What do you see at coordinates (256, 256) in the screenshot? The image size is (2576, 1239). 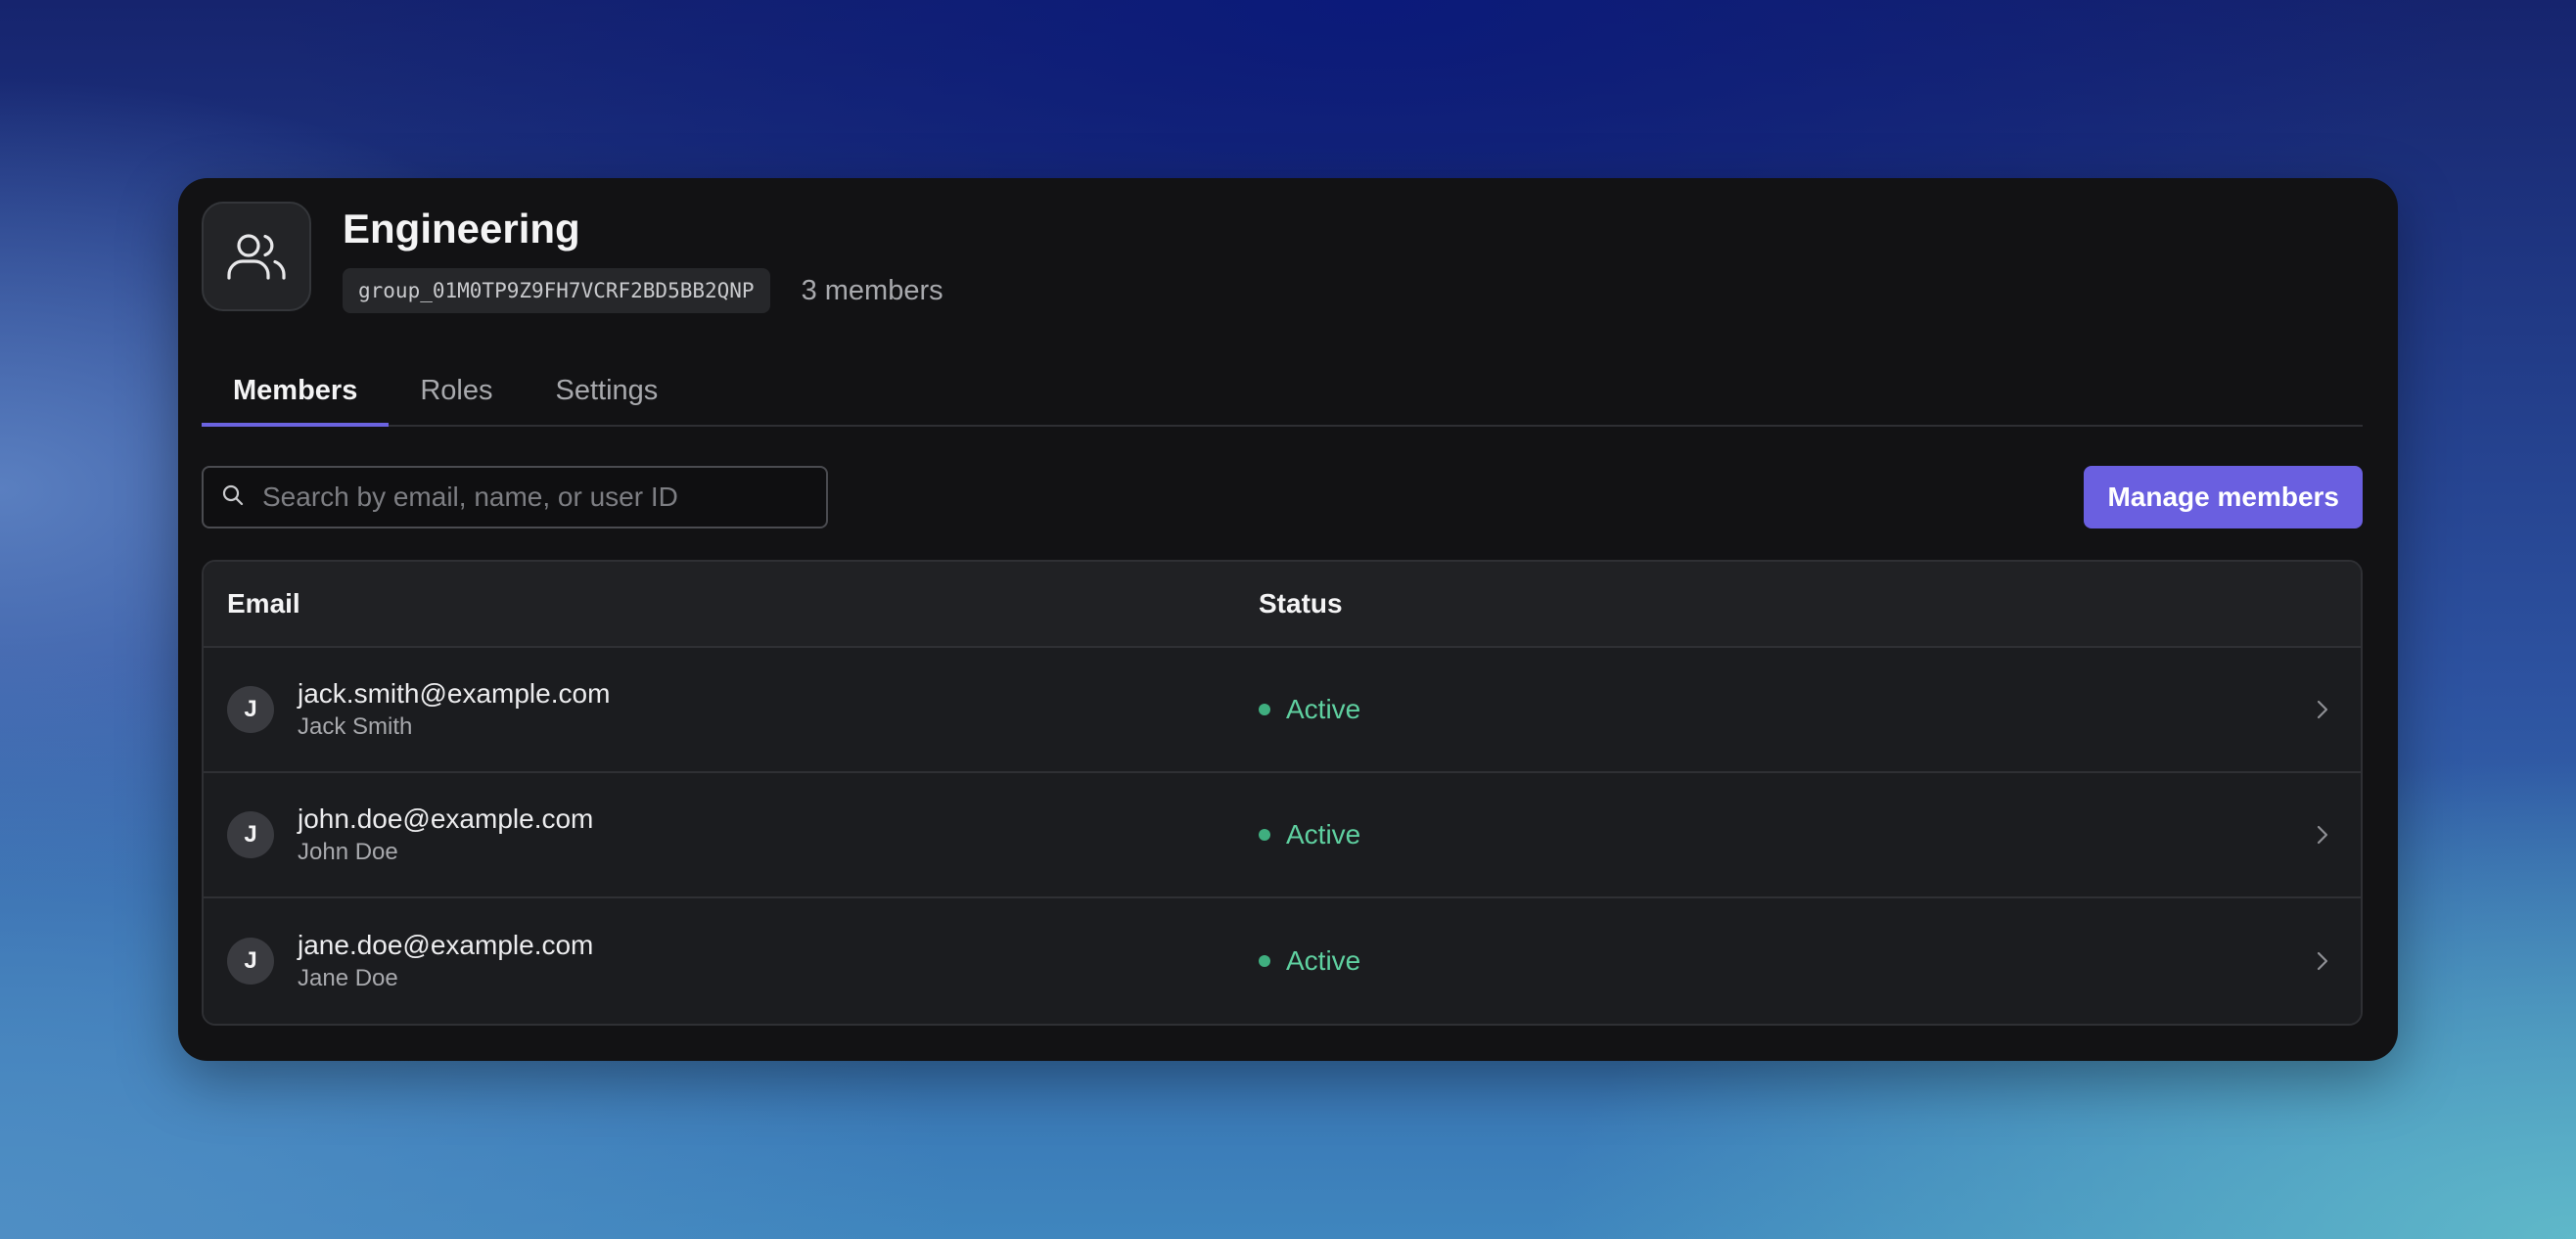 I see `users-icon` at bounding box center [256, 256].